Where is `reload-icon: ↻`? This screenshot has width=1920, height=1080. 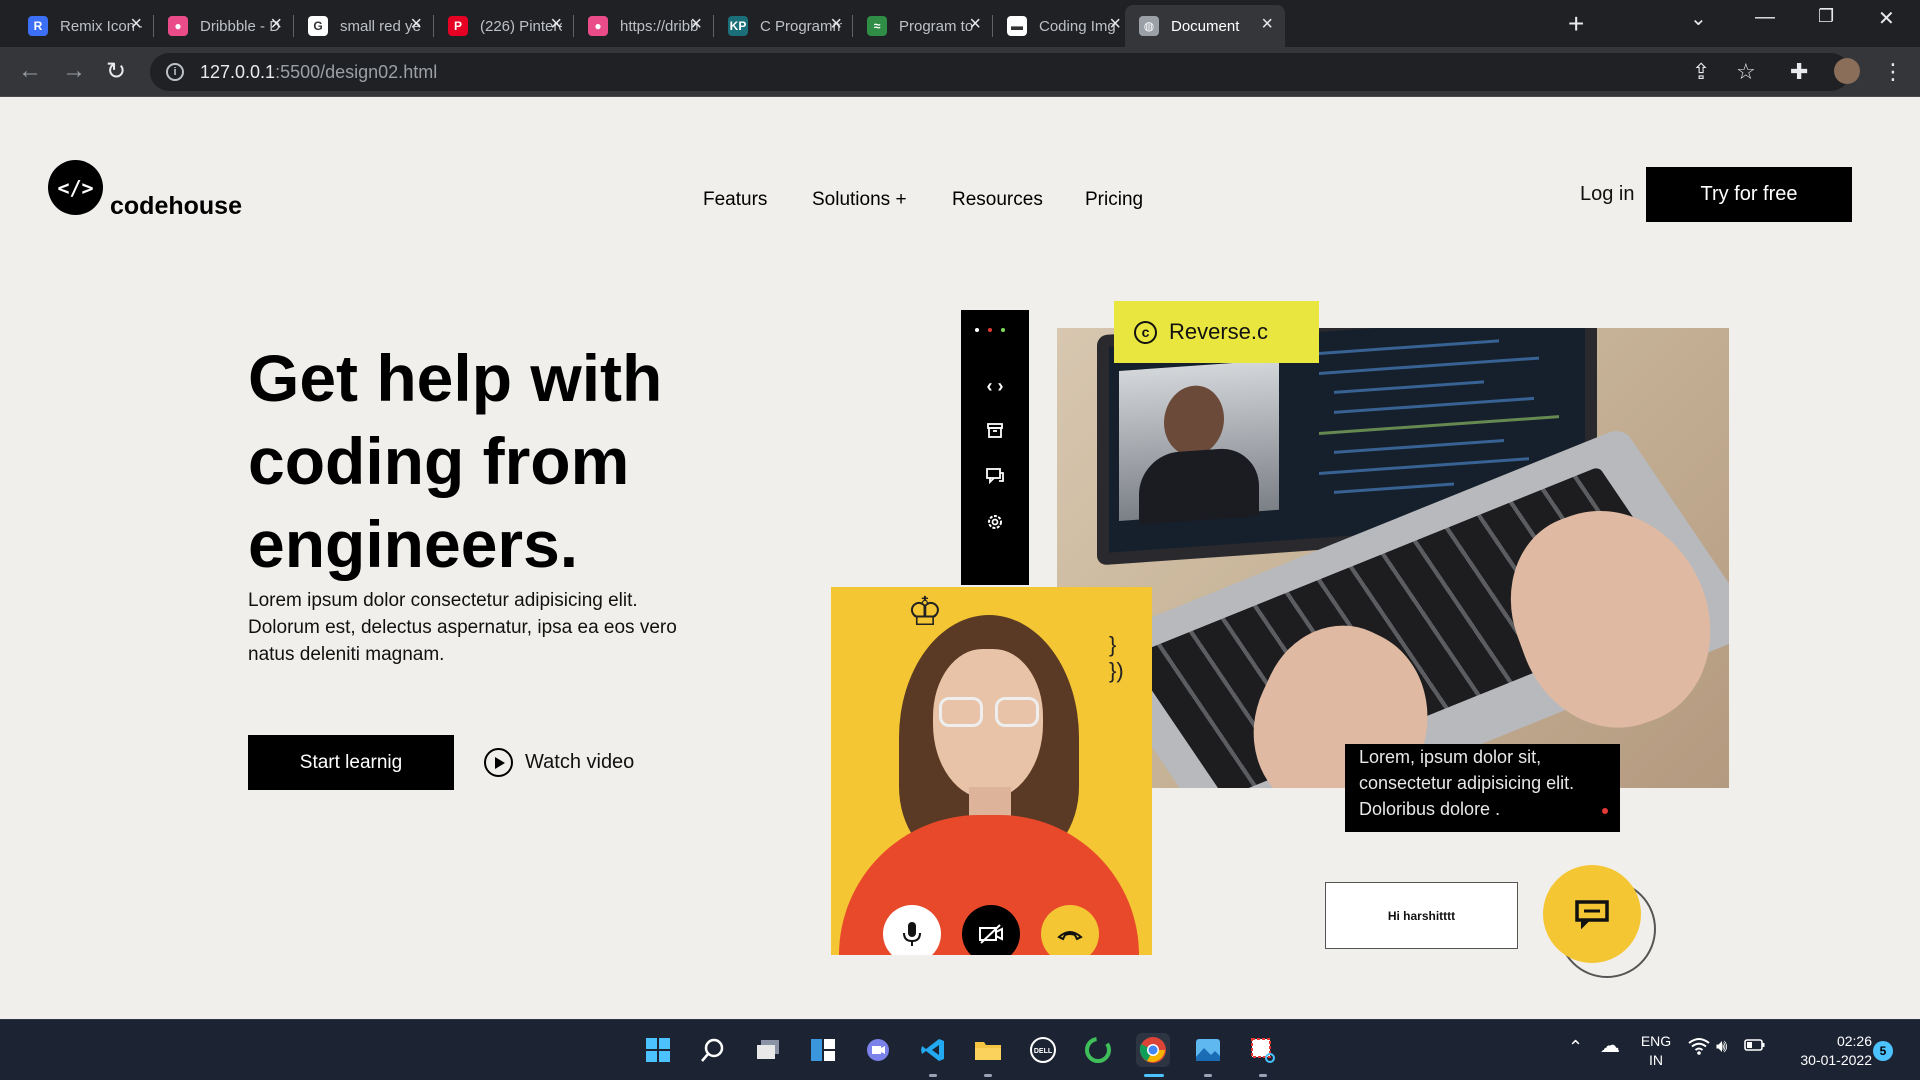
reload-icon: ↻ is located at coordinates (116, 71).